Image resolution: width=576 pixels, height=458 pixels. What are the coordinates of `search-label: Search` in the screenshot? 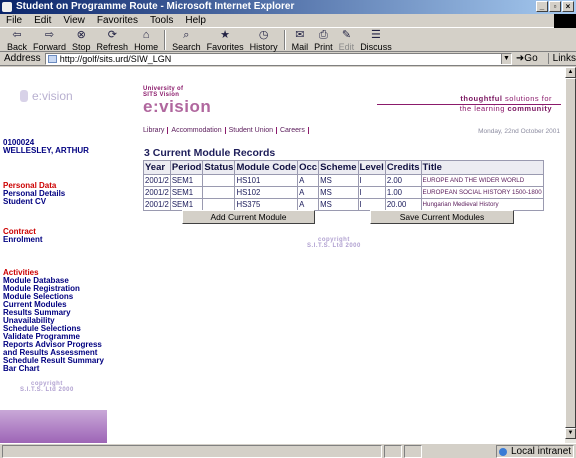 It's located at (186, 47).